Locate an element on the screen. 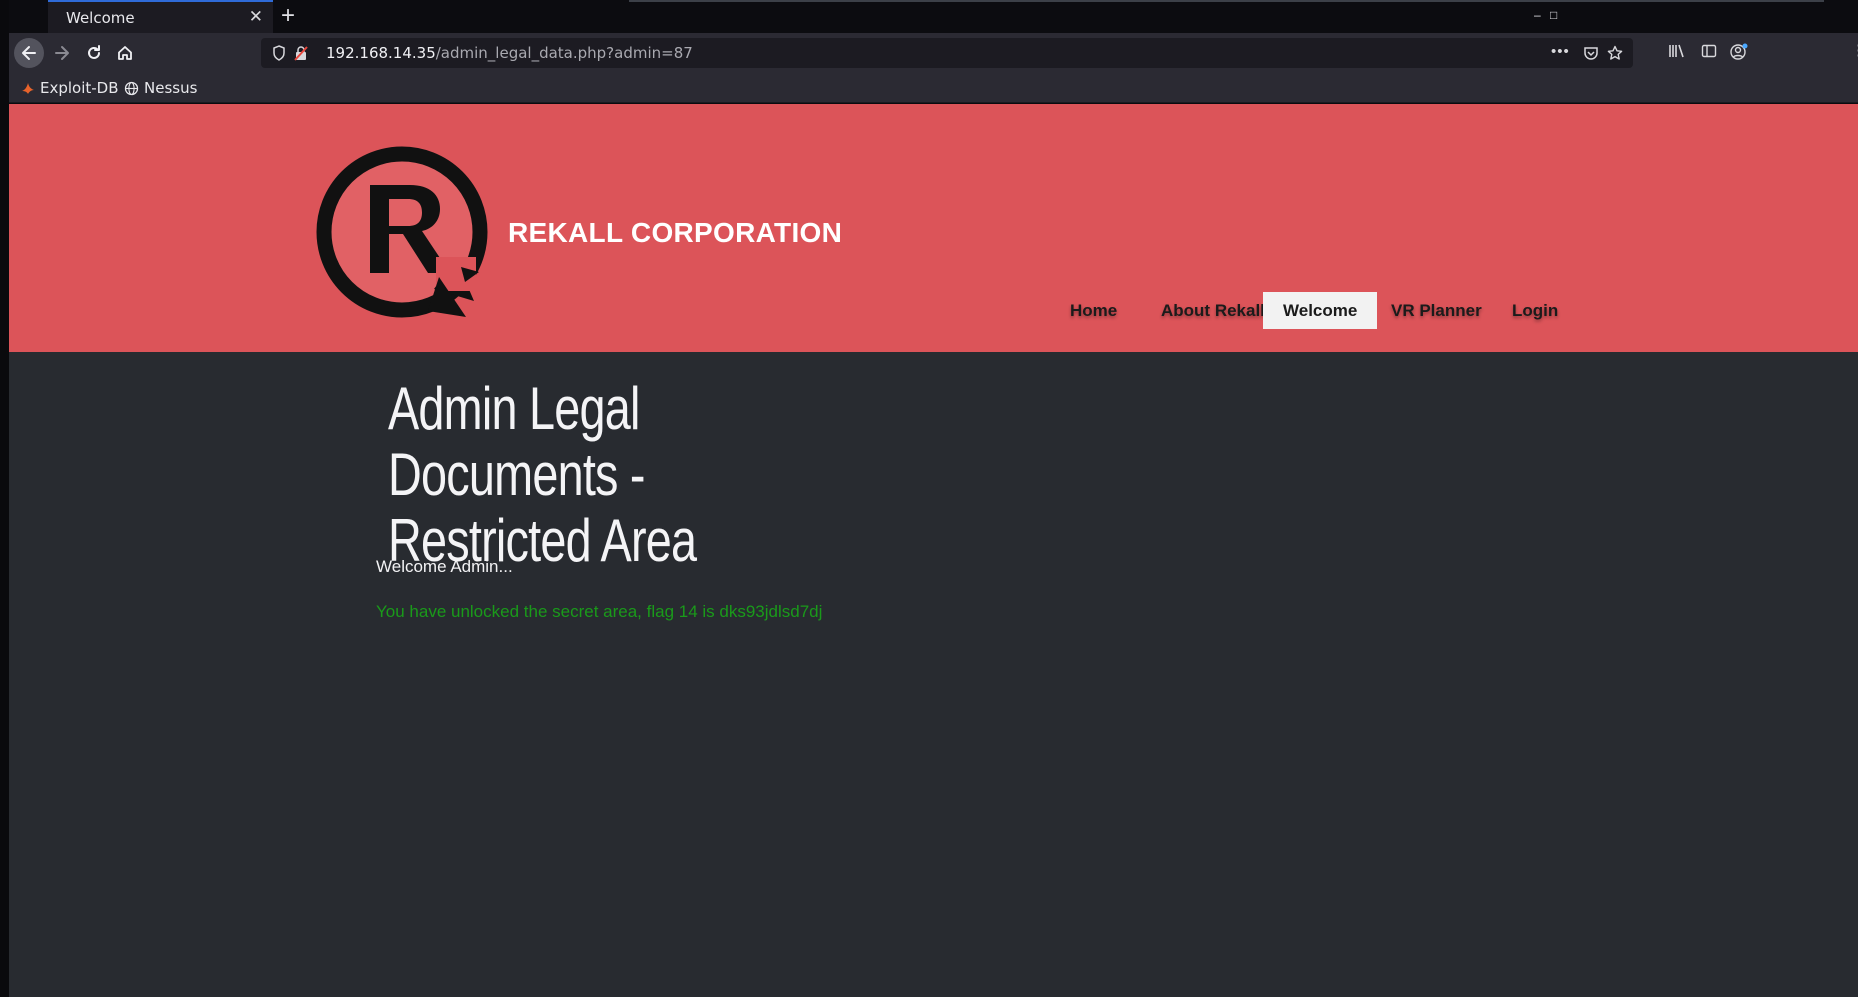  window-edge is located at coordinates (4, 498).